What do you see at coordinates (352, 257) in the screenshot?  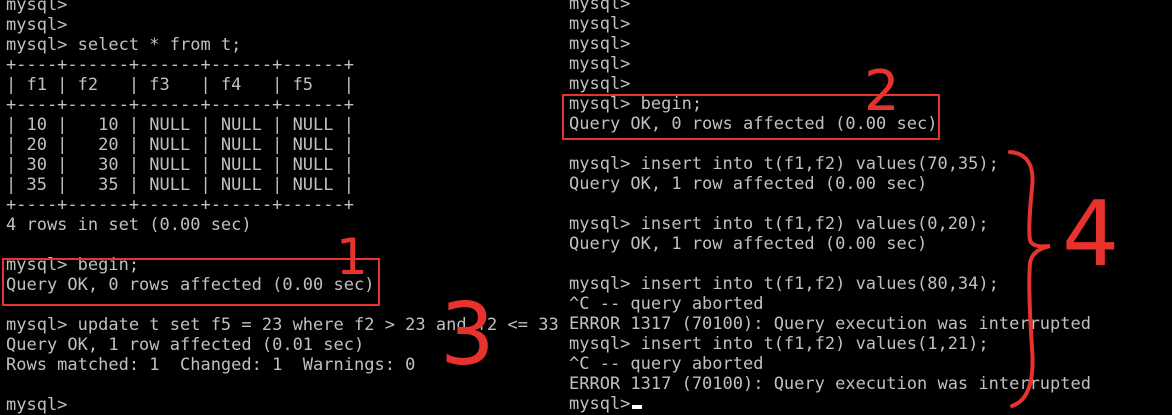 I see `annotation-mark-1: 1` at bounding box center [352, 257].